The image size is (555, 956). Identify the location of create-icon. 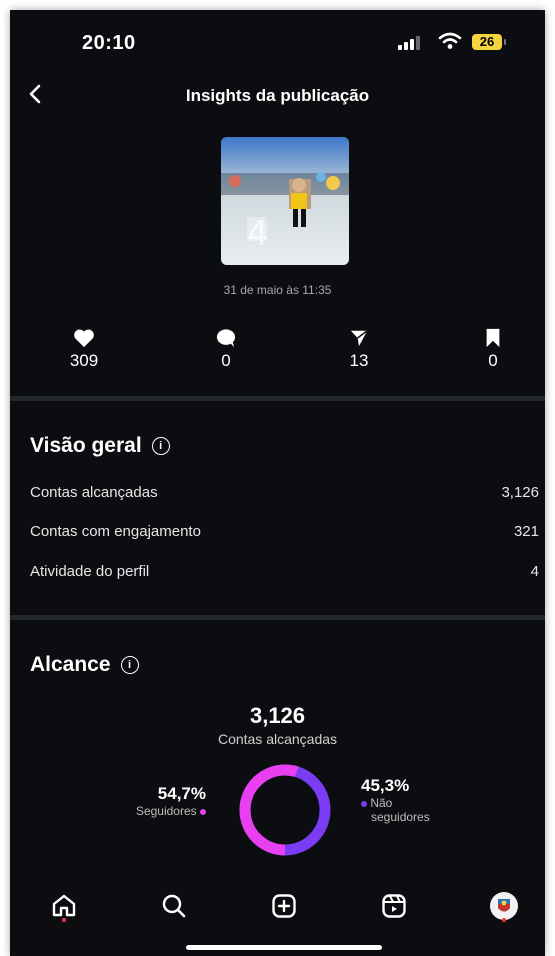
(284, 906).